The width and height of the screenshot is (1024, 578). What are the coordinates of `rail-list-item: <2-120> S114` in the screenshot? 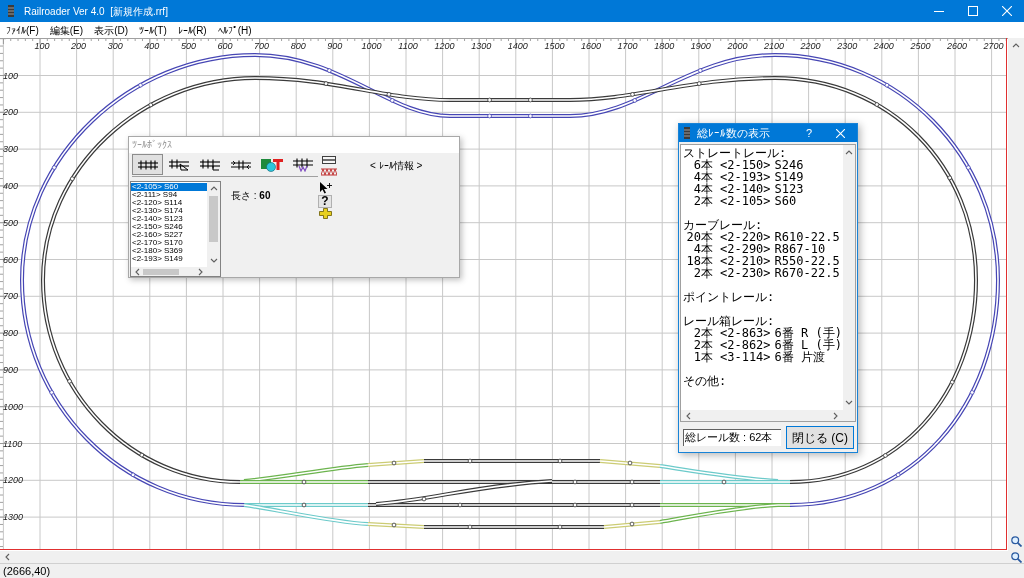 It's located at (169, 203).